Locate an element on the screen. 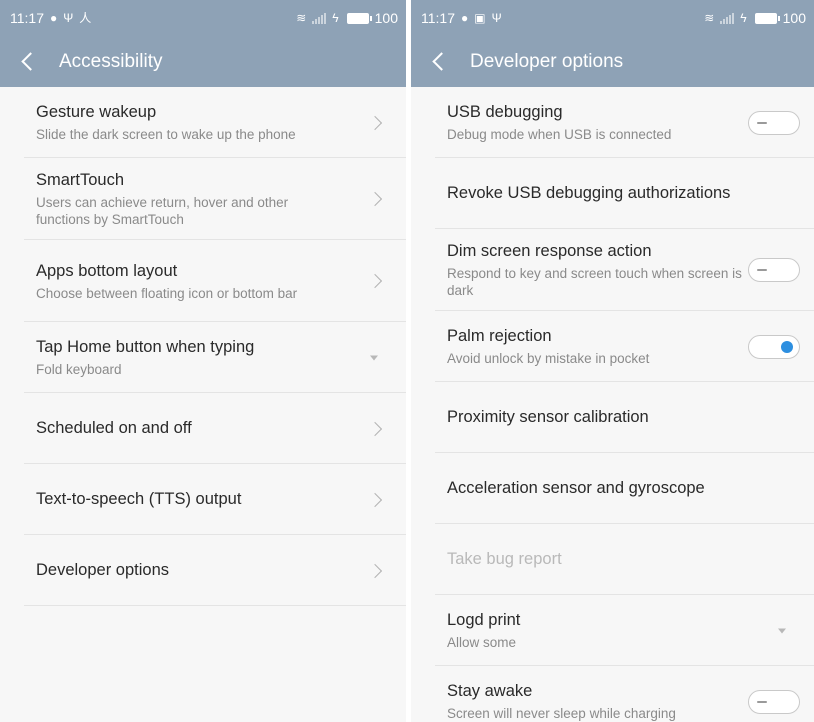  status-bar: 11:17 ● Ψ 人 ≋ ϟ 100 is located at coordinates (203, 18).